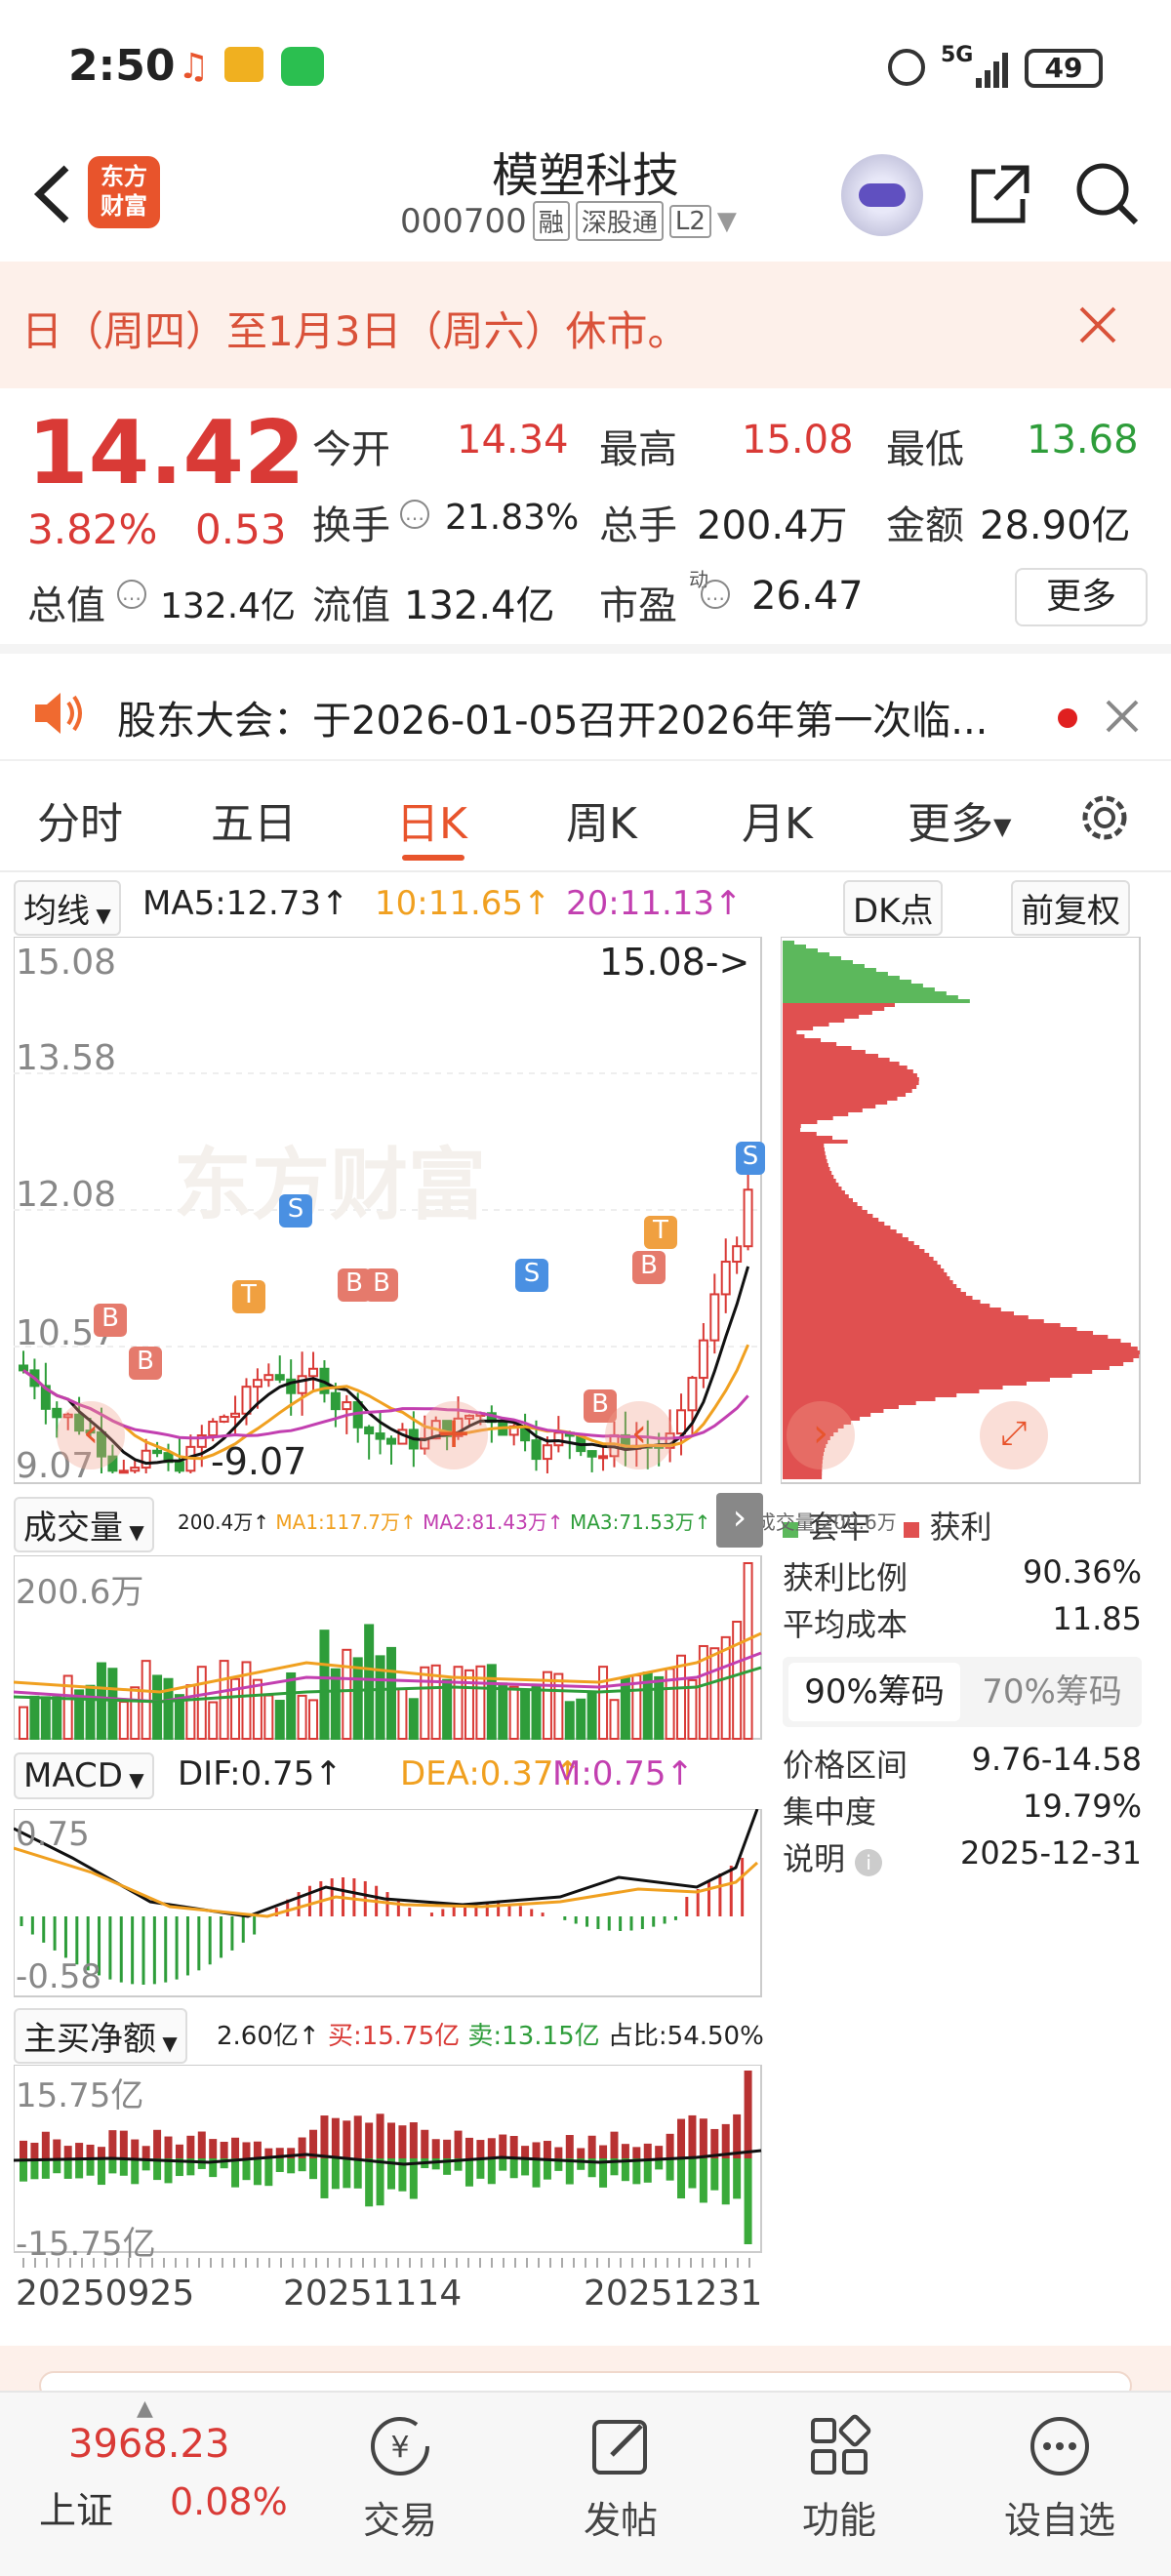 This screenshot has width=1171, height=2576. I want to click on scroll-left-icon: ‹, so click(91, 1435).